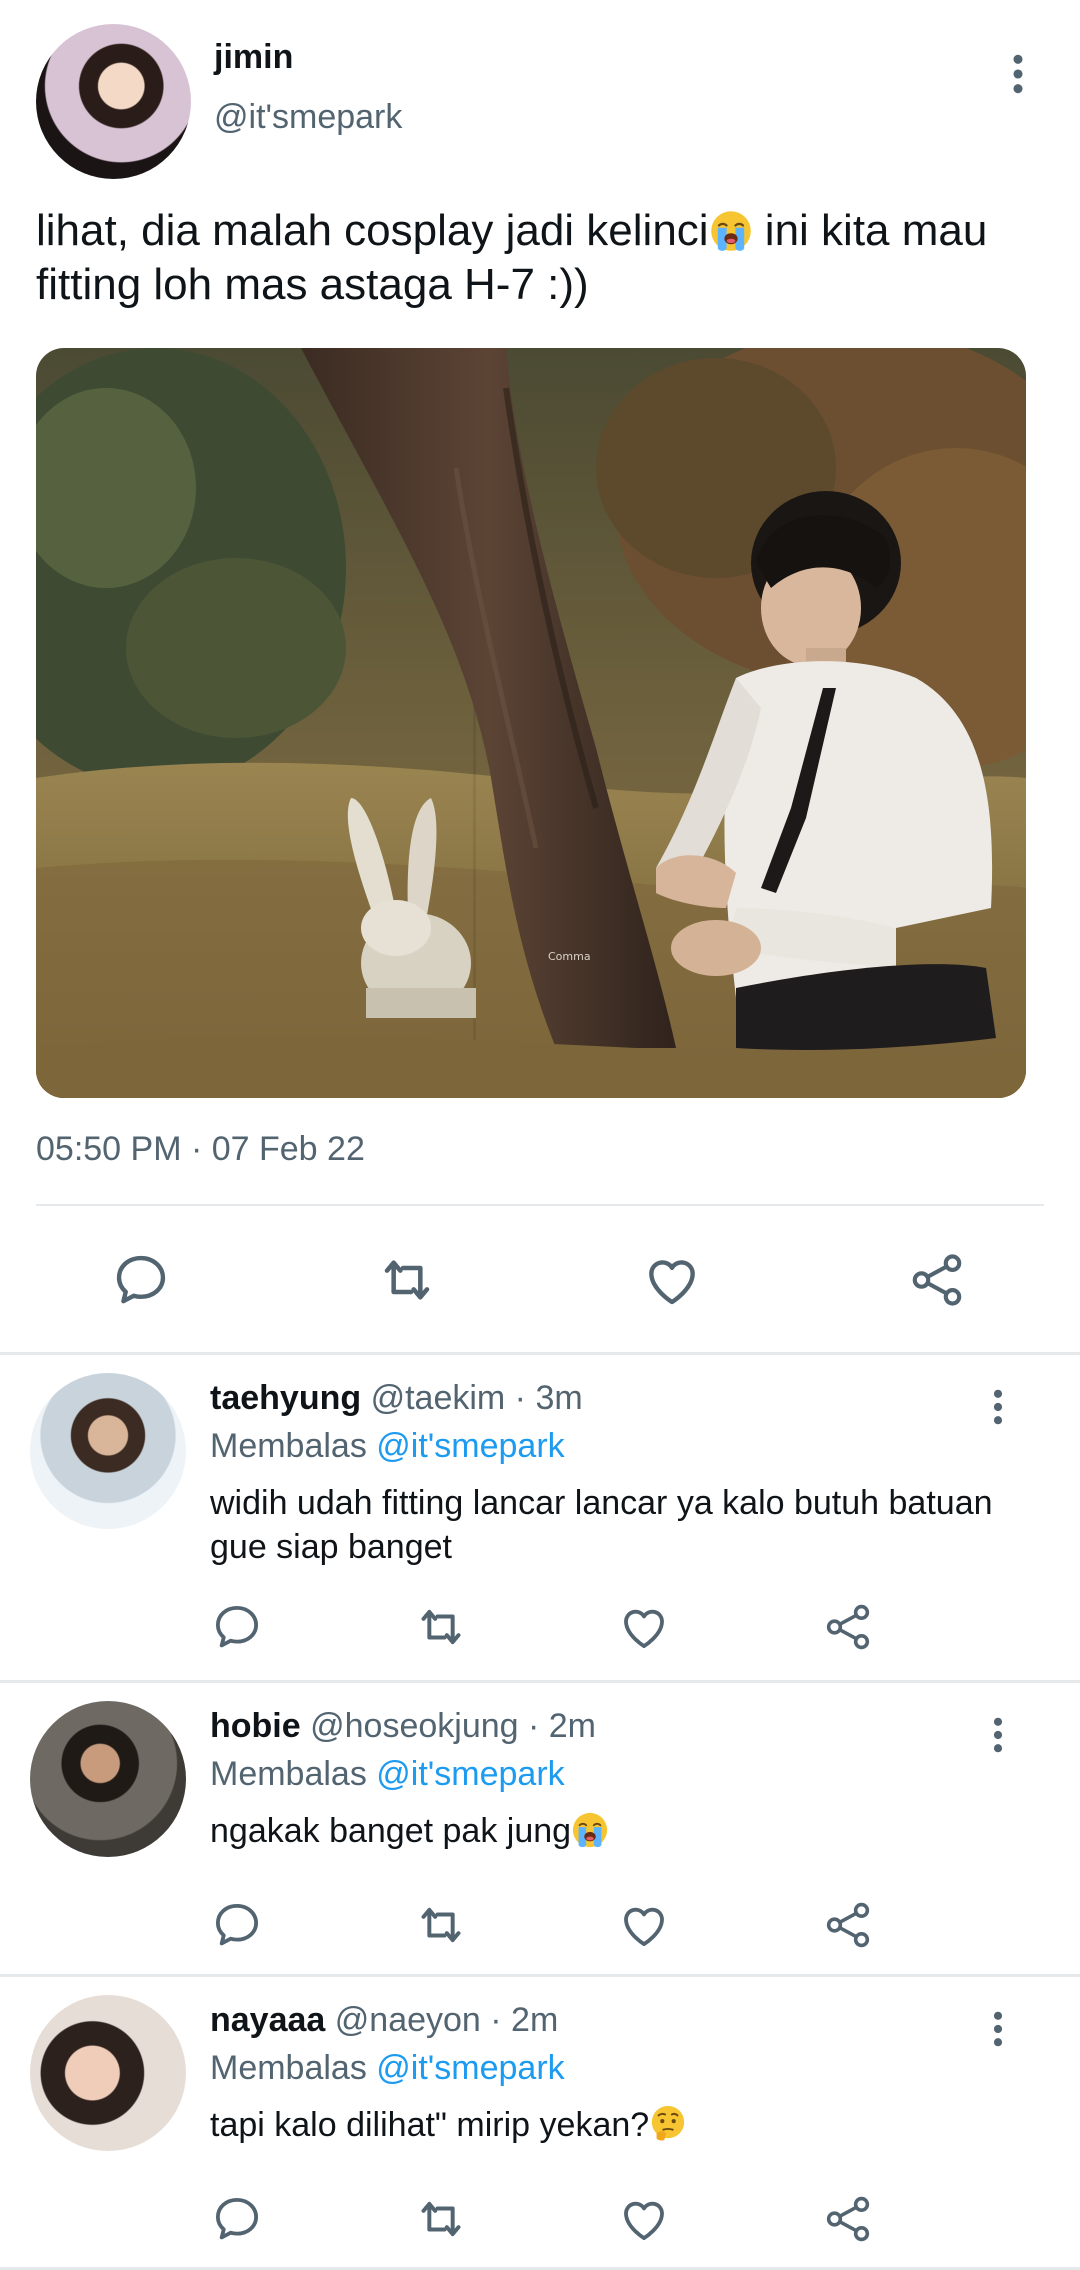  Describe the element at coordinates (200, 1149) in the screenshot. I see `tweet-timestamp: 05:50 PM · 07 Feb 22` at that location.